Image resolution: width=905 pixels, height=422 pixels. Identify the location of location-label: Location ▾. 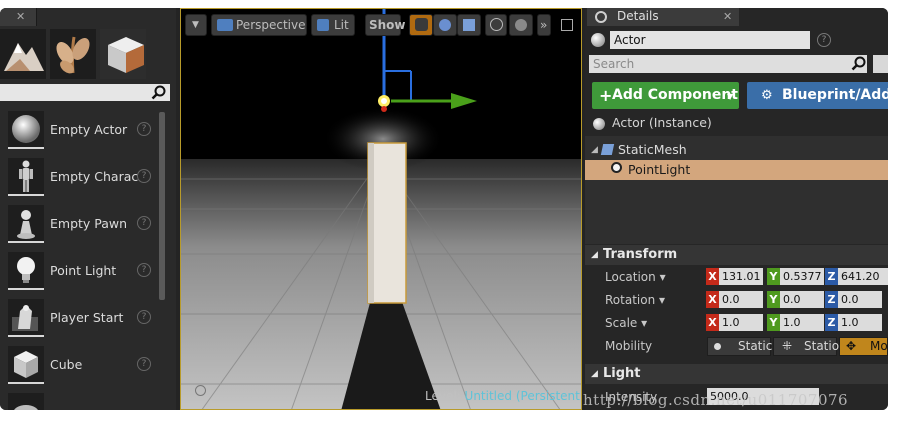
(635, 277).